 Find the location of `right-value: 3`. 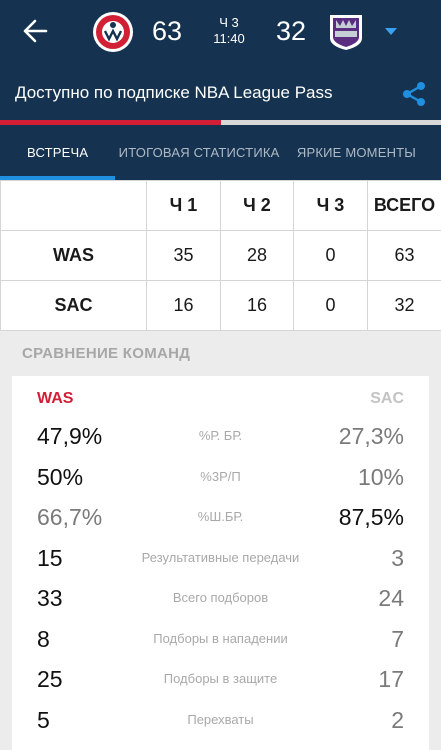

right-value: 3 is located at coordinates (397, 558).